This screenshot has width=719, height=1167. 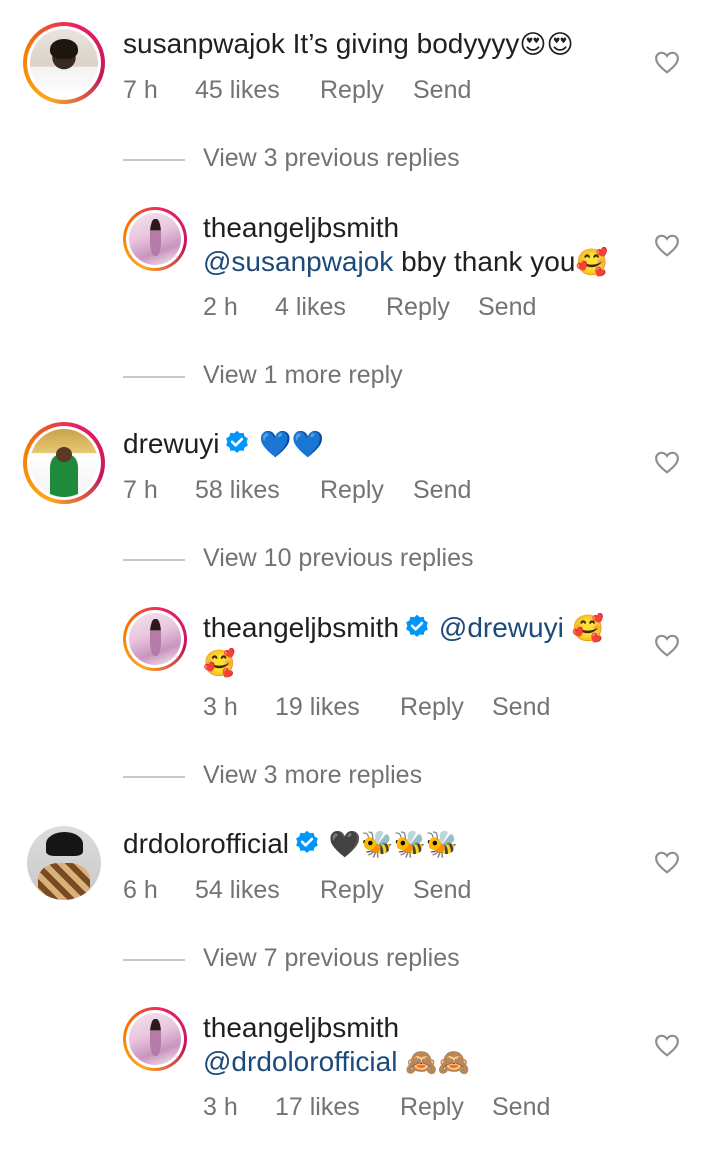 I want to click on comment-likes: 19 likes, so click(x=317, y=707).